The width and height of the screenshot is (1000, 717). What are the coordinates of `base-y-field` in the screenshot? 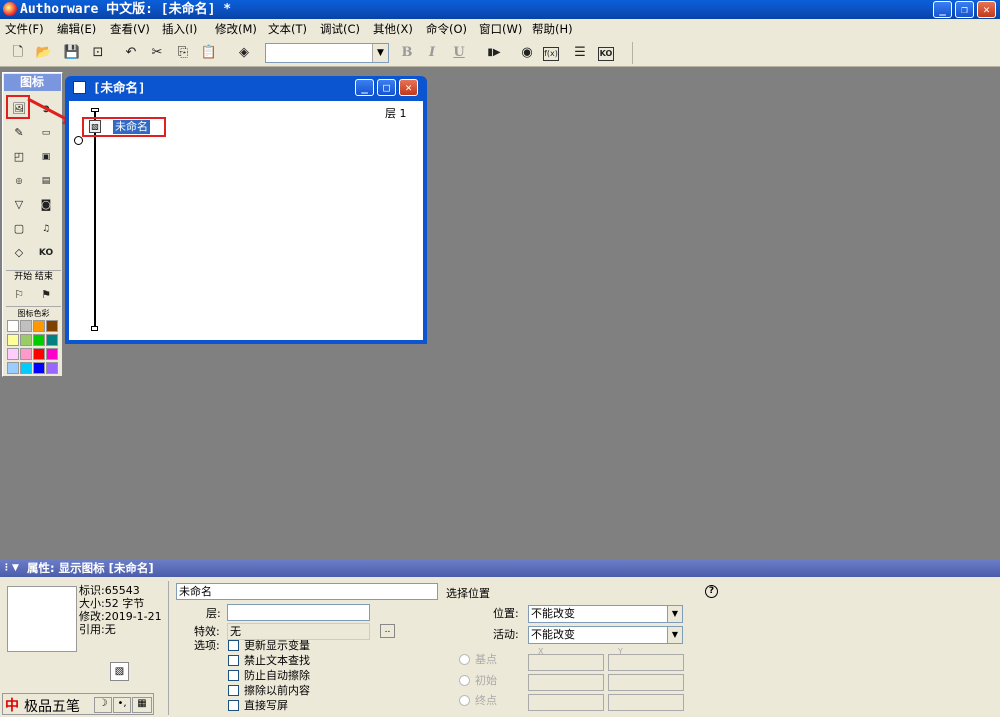 It's located at (646, 662).